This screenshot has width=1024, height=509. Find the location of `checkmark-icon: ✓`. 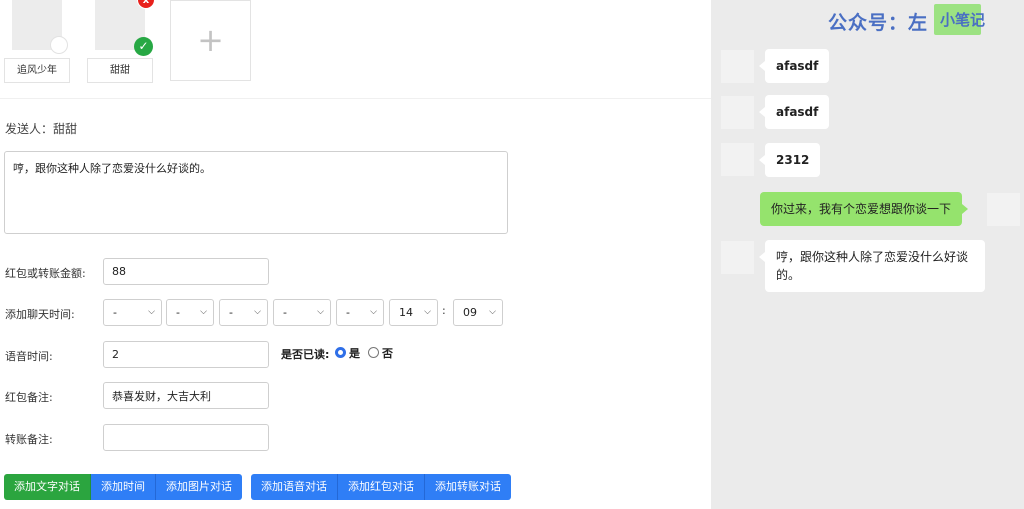

checkmark-icon: ✓ is located at coordinates (143, 46).